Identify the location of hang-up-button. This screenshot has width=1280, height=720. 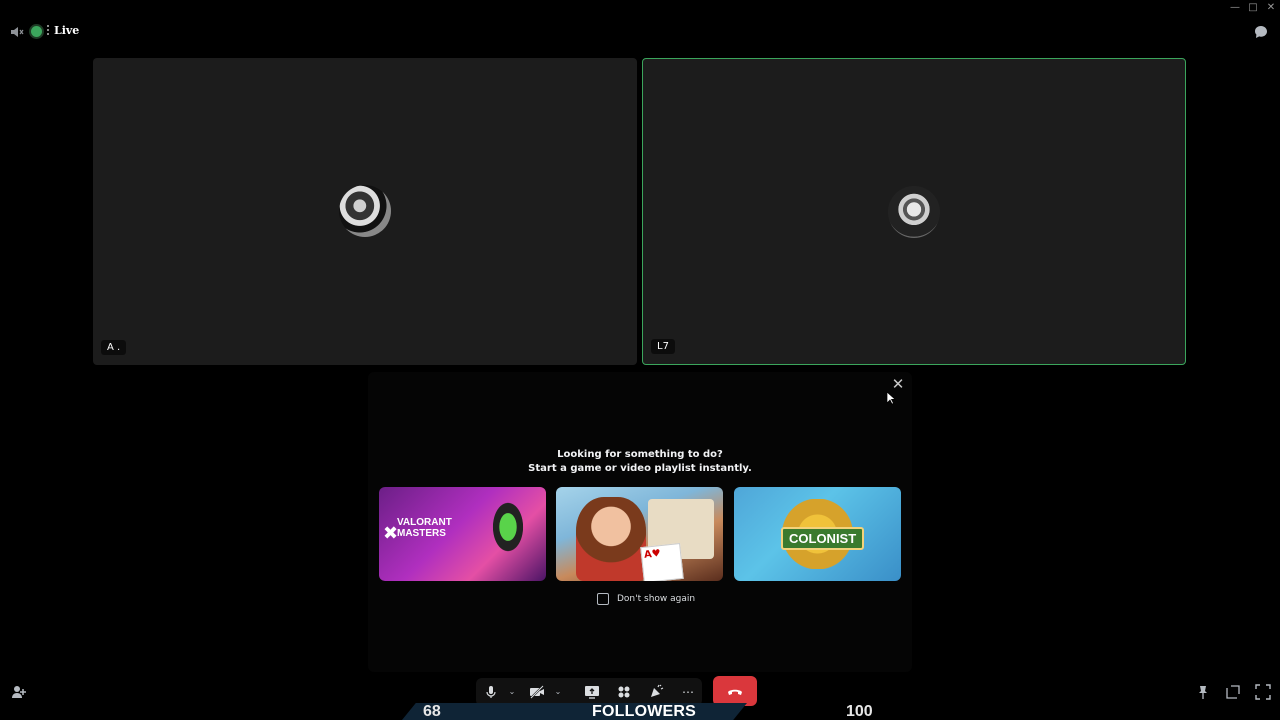
(735, 691).